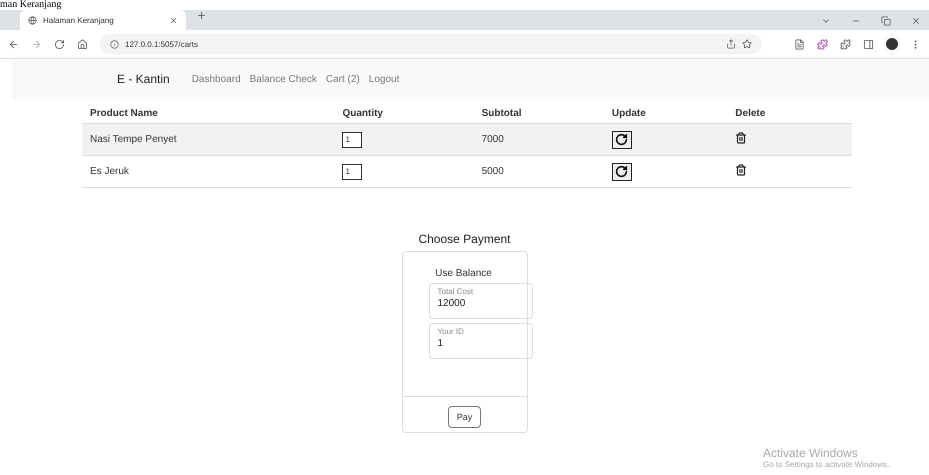 This screenshot has height=475, width=929. I want to click on back-icon, so click(13, 44).